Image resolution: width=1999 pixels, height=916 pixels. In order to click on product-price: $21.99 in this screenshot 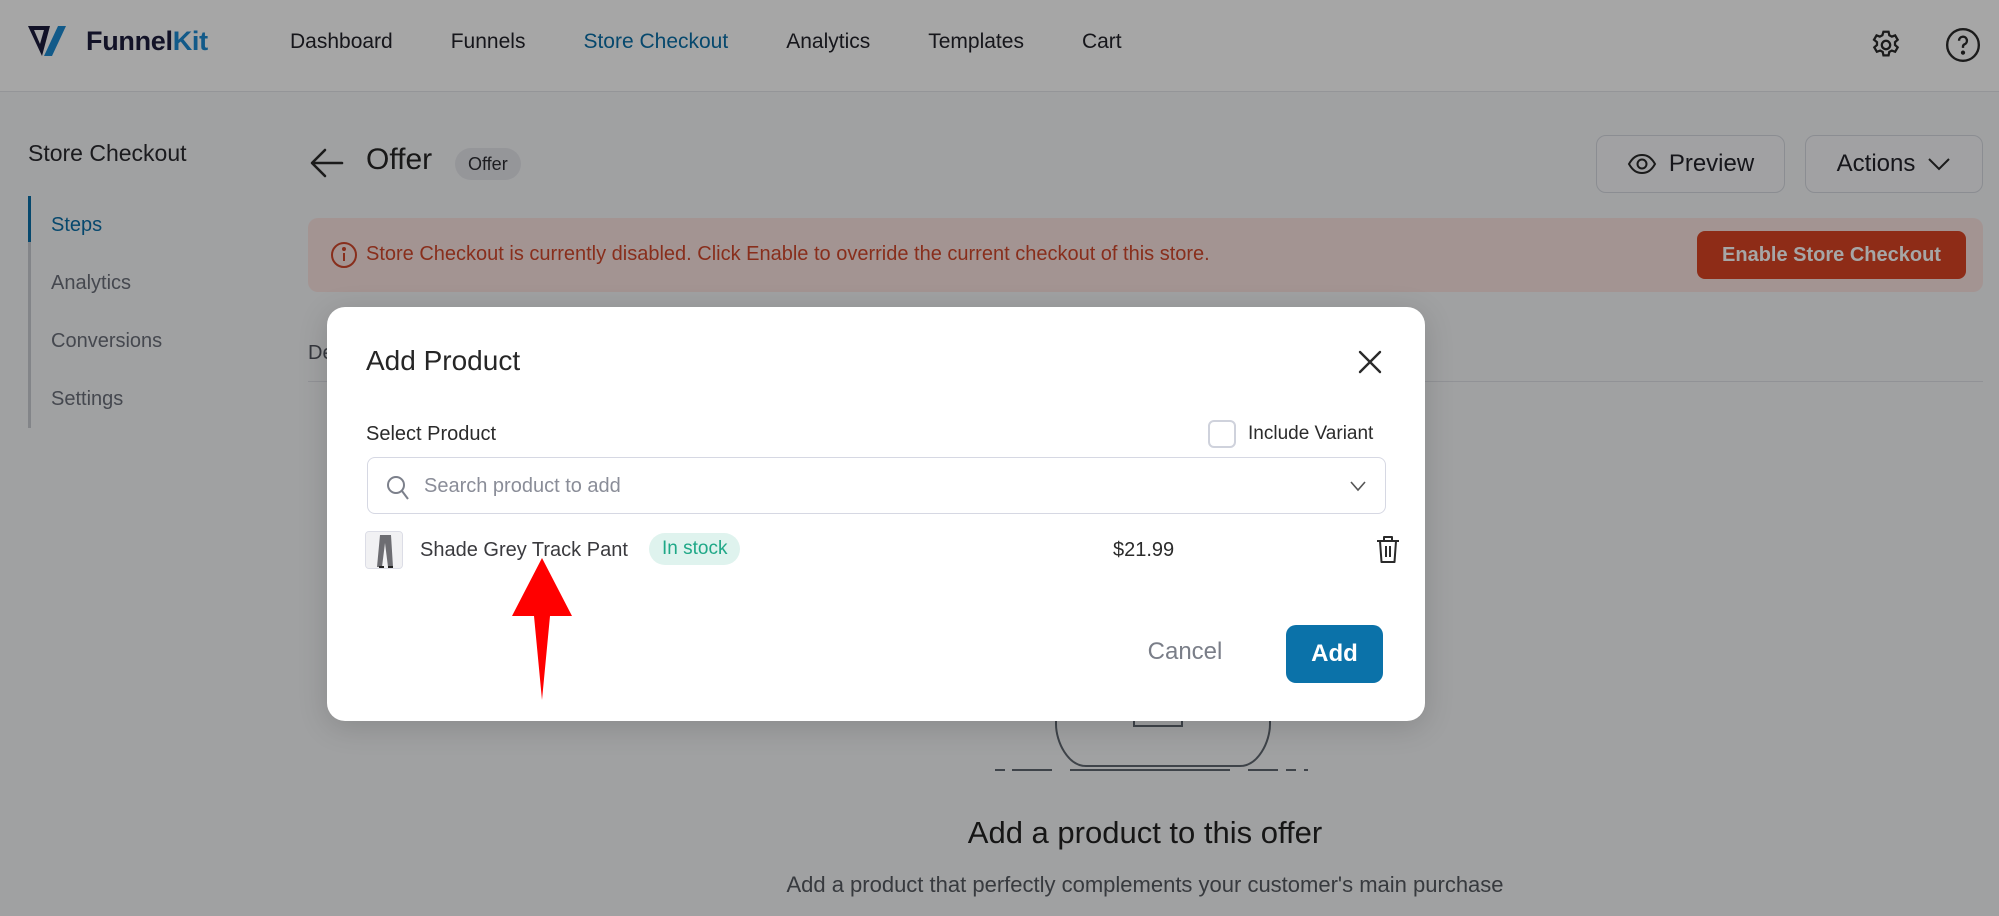, I will do `click(1144, 550)`.